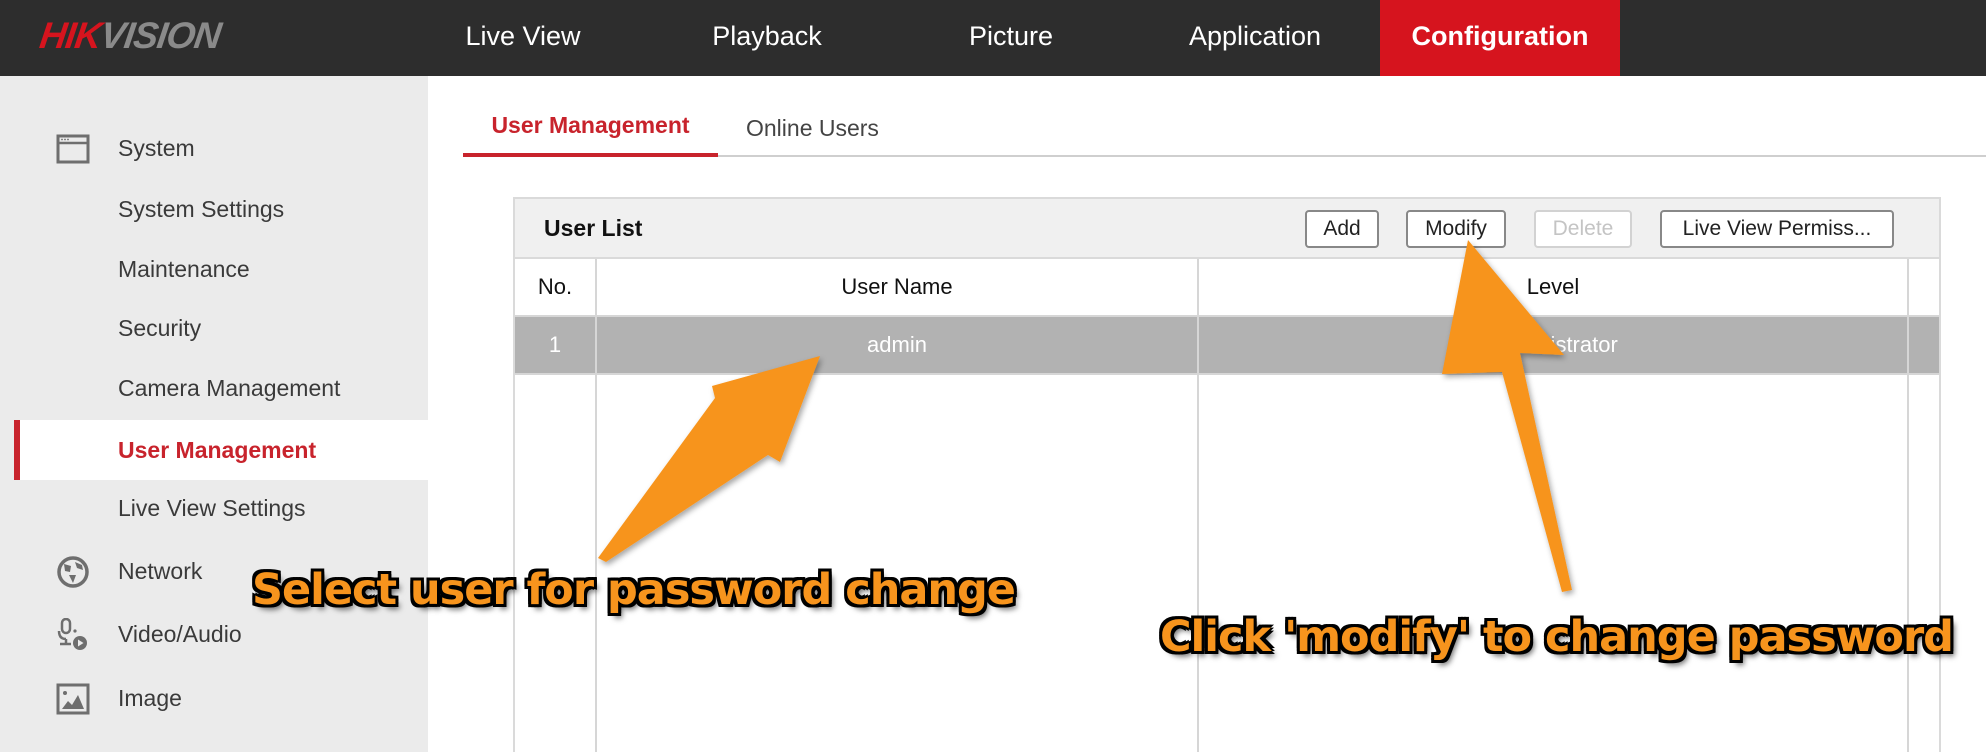 This screenshot has width=1986, height=752. I want to click on annotation-select-user: Select user for password change, so click(634, 590).